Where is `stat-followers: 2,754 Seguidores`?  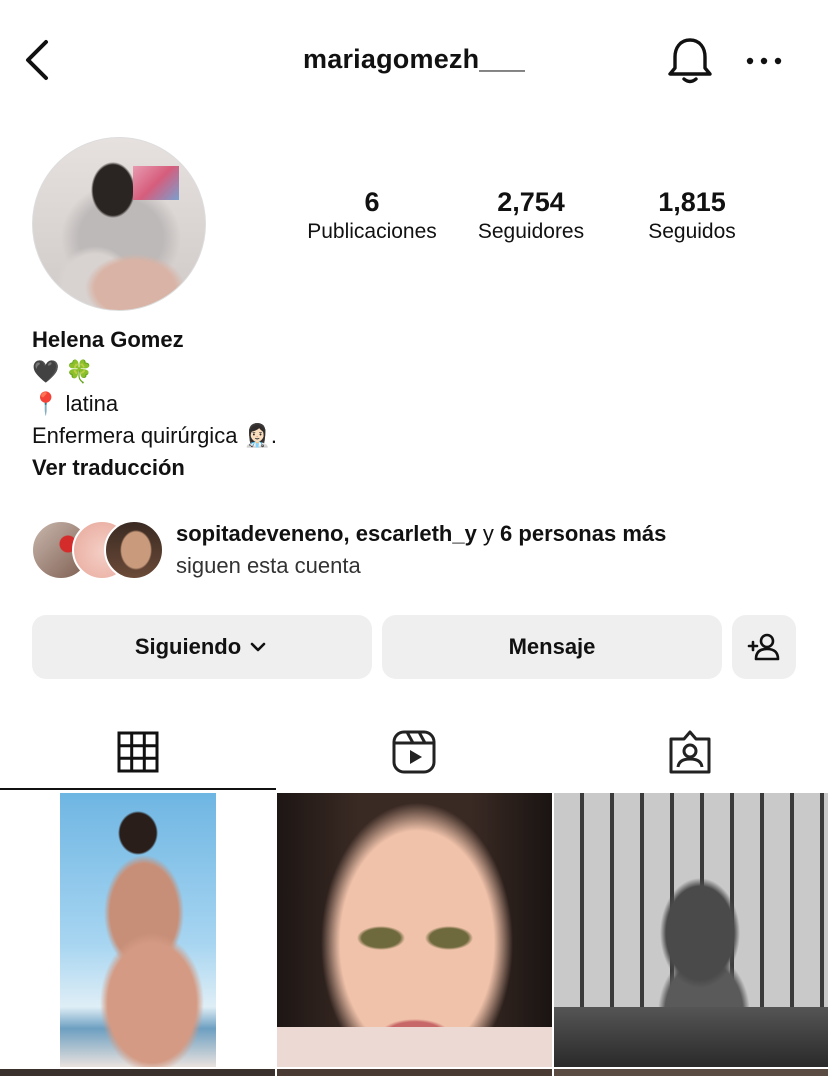
stat-followers: 2,754 Seguidores is located at coordinates (531, 216).